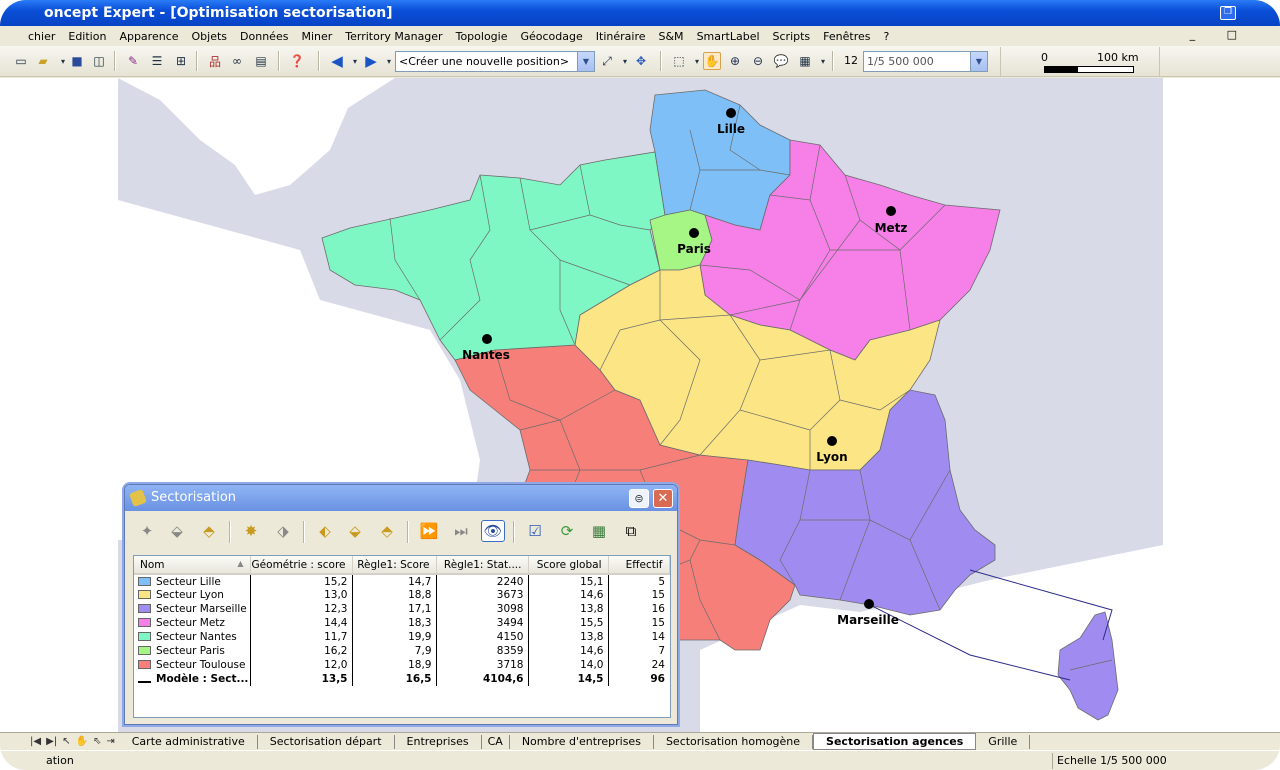 Image resolution: width=1280 pixels, height=770 pixels. I want to click on table-dropdown-icon: ▾, so click(823, 61).